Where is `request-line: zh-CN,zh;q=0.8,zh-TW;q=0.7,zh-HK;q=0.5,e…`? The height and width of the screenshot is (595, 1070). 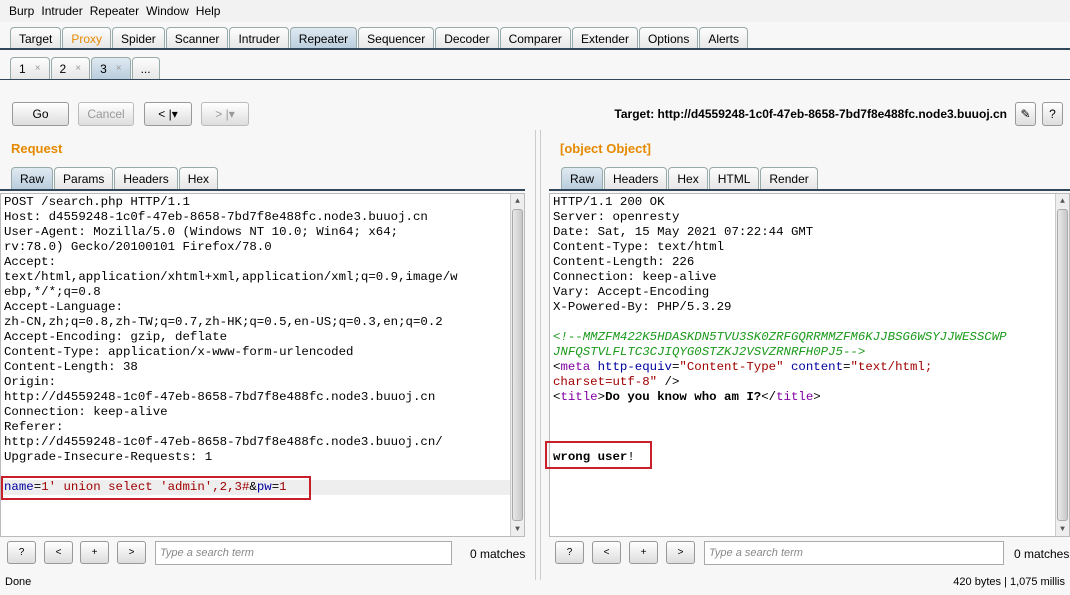
request-line: zh-CN,zh;q=0.8,zh-TW;q=0.7,zh-HK;q=0.5,e… is located at coordinates (223, 322).